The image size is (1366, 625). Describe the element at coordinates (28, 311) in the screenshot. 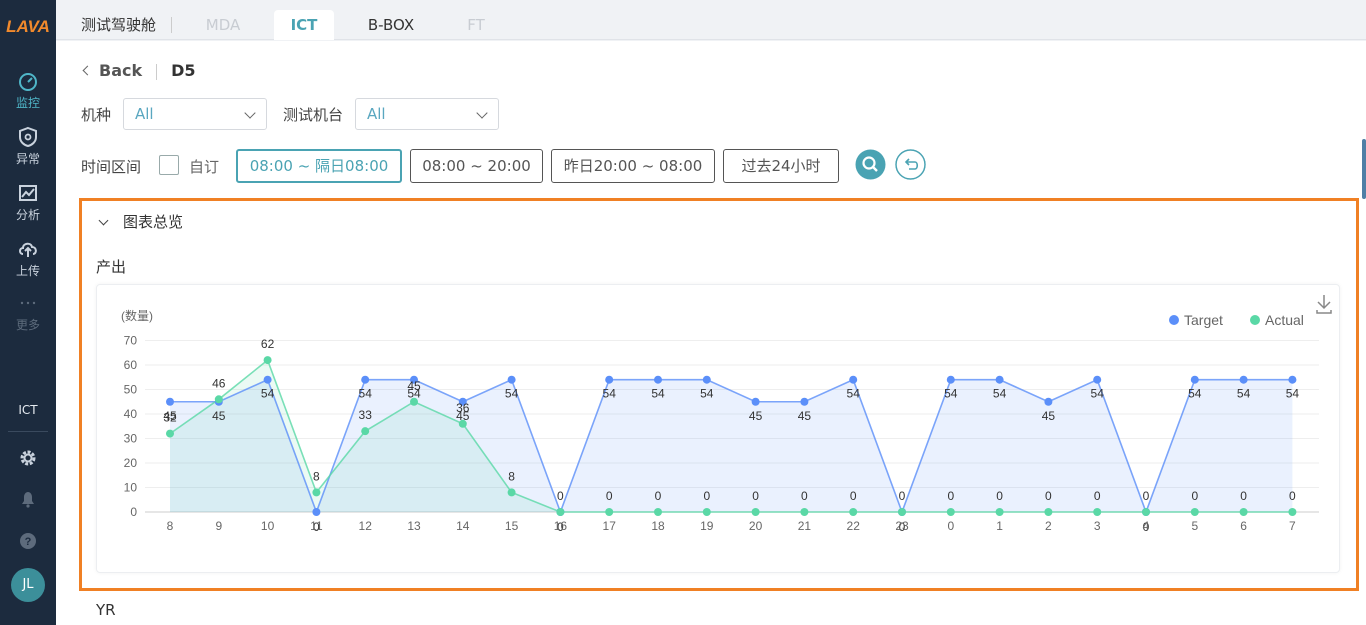

I see `nav-item-more: 更多` at that location.